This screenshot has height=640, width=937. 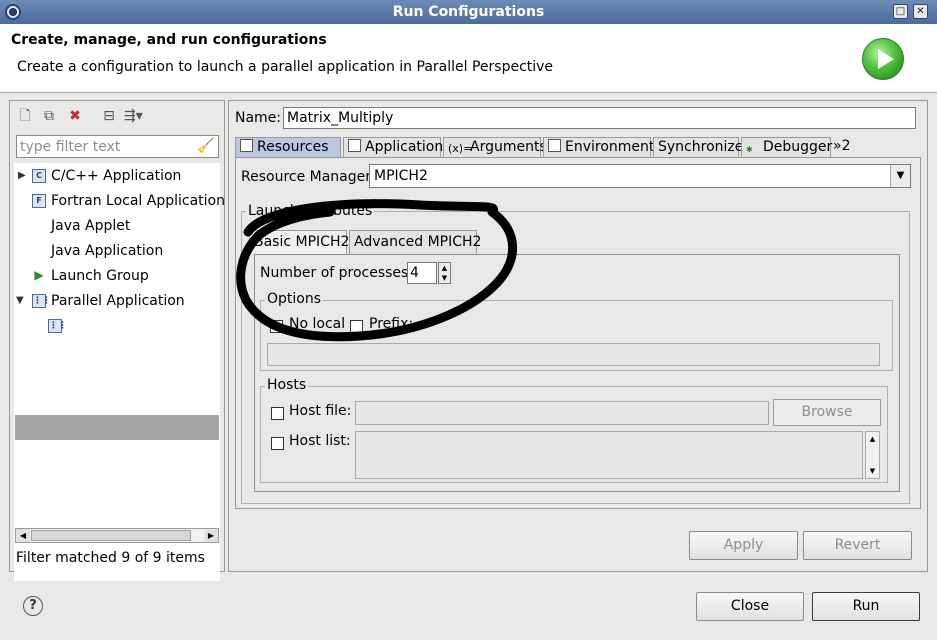 What do you see at coordinates (23, 535) in the screenshot?
I see `scroll-left-icon: ◀` at bounding box center [23, 535].